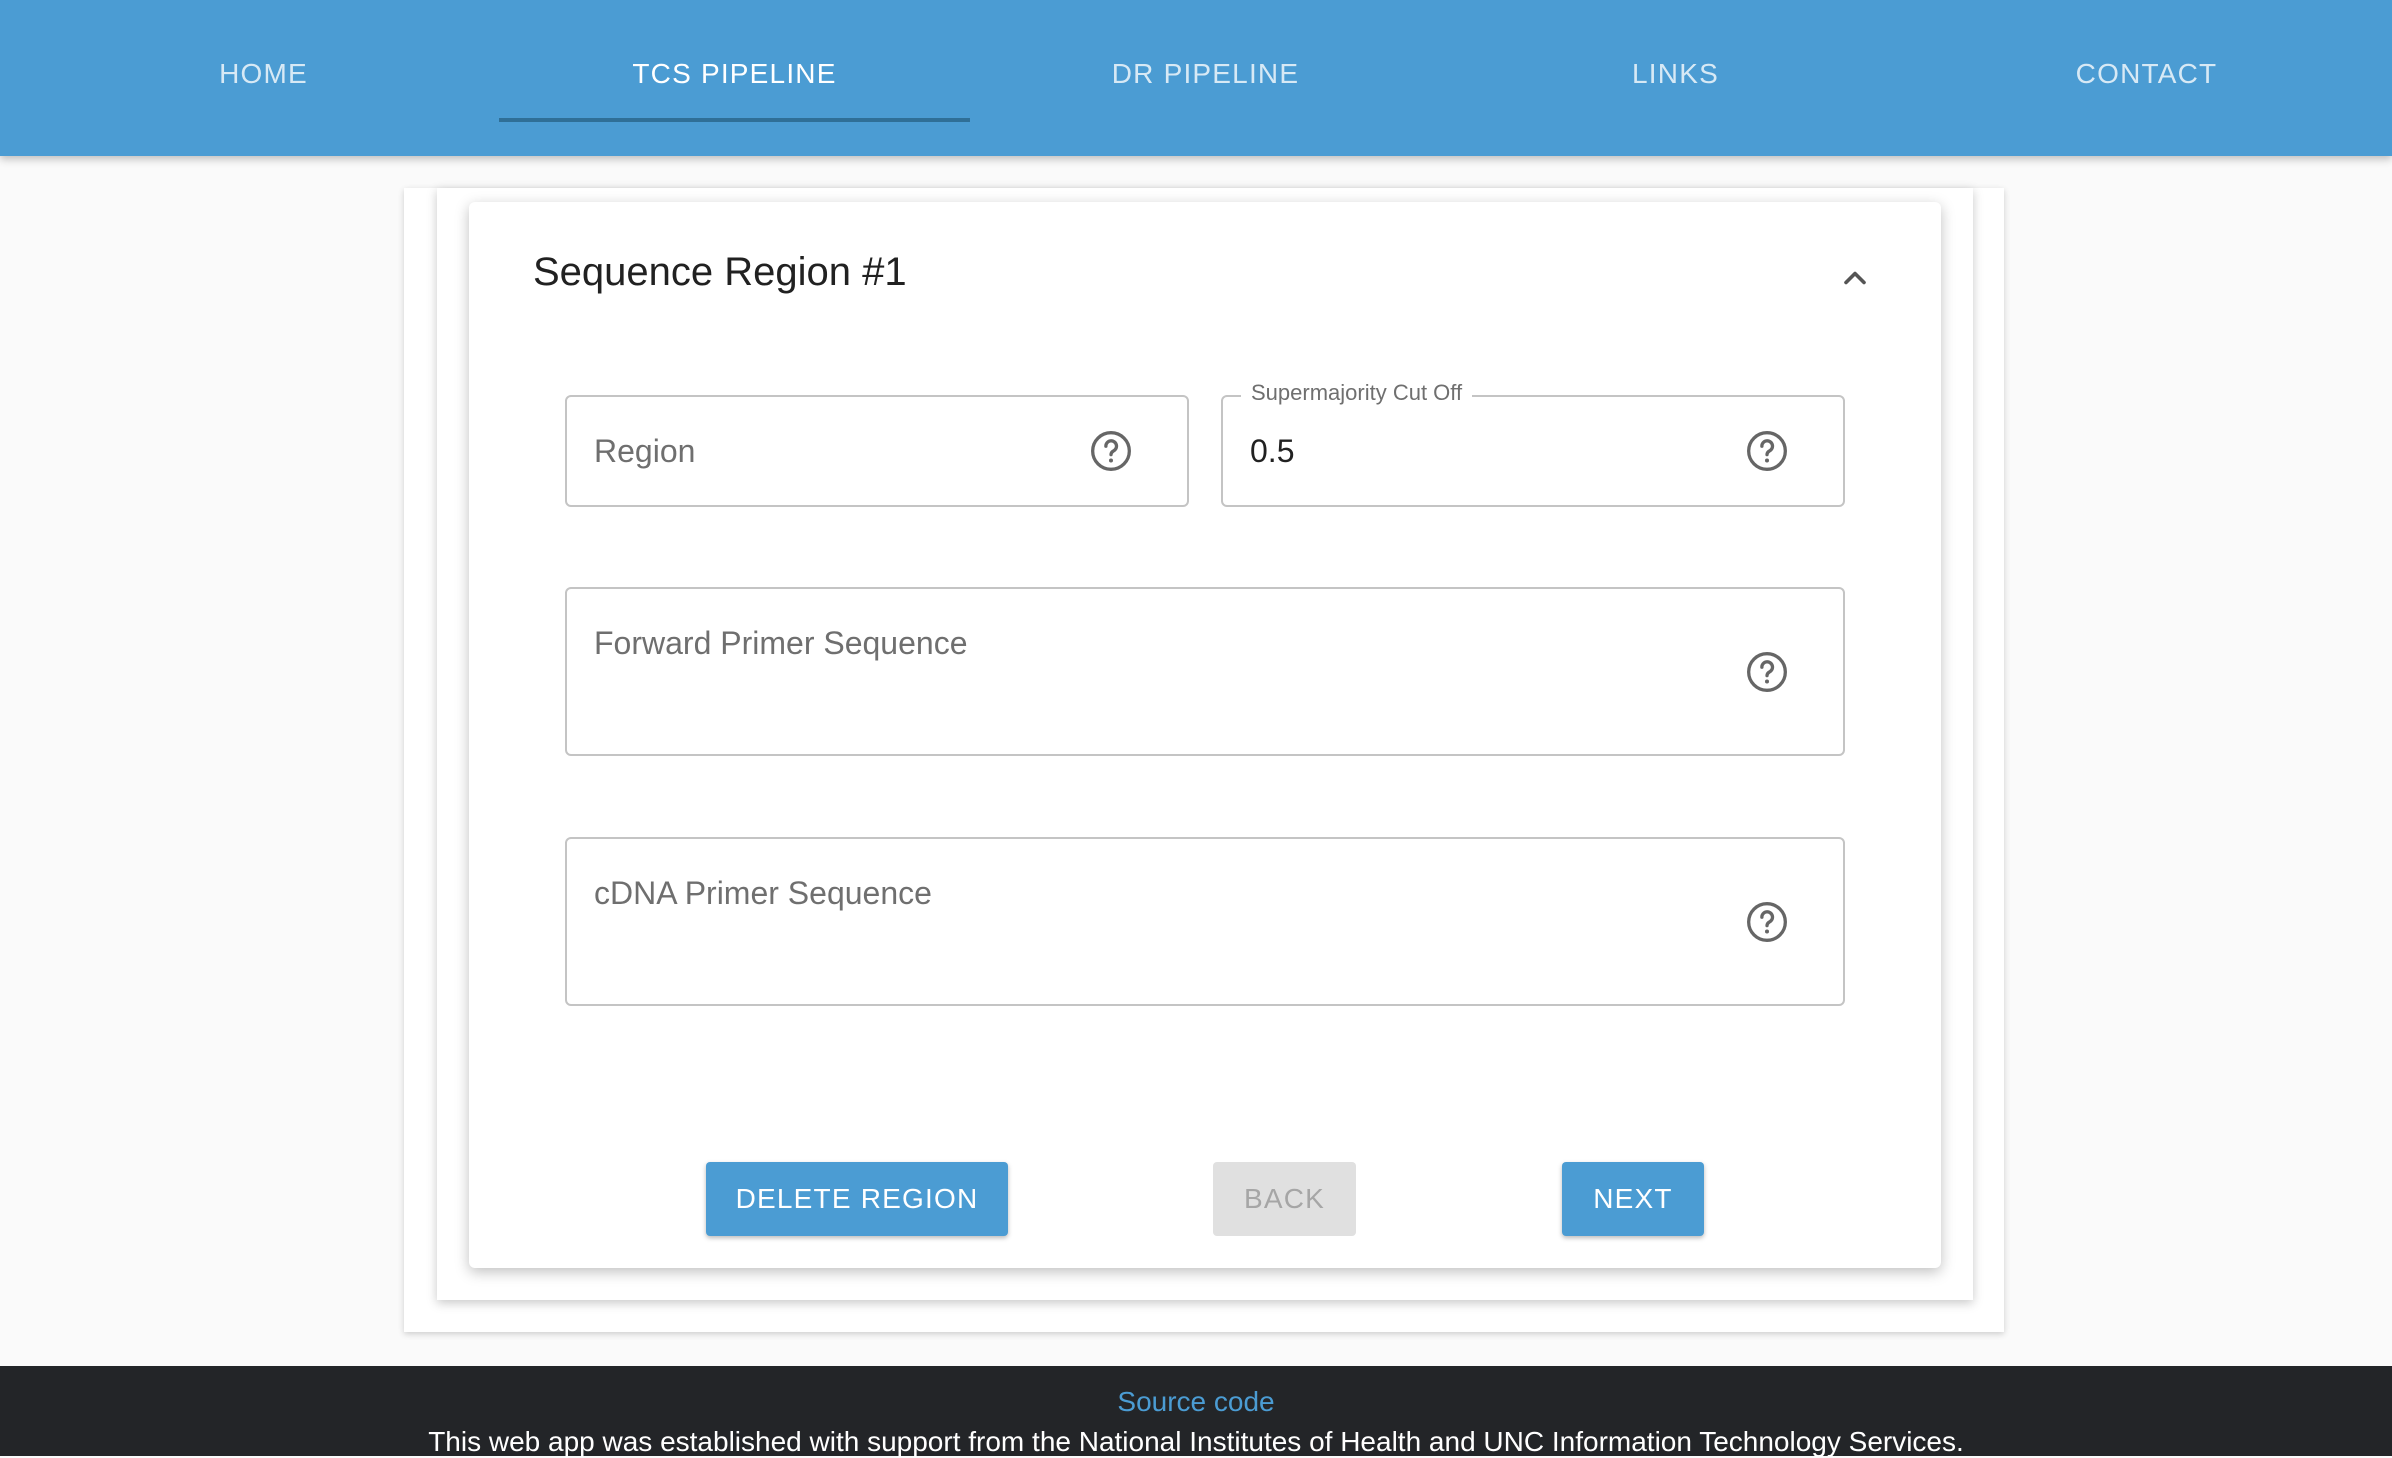 This screenshot has height=1458, width=2392. Describe the element at coordinates (263, 78) in the screenshot. I see `nav-tab-home: HOME` at that location.